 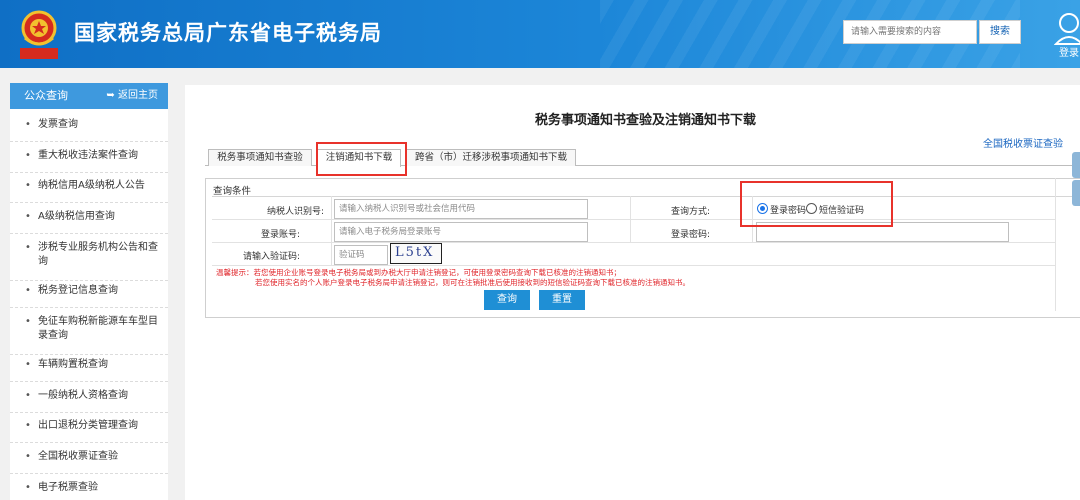 I want to click on sidebar-item-label: 全国税收票证查验, so click(x=78, y=456).